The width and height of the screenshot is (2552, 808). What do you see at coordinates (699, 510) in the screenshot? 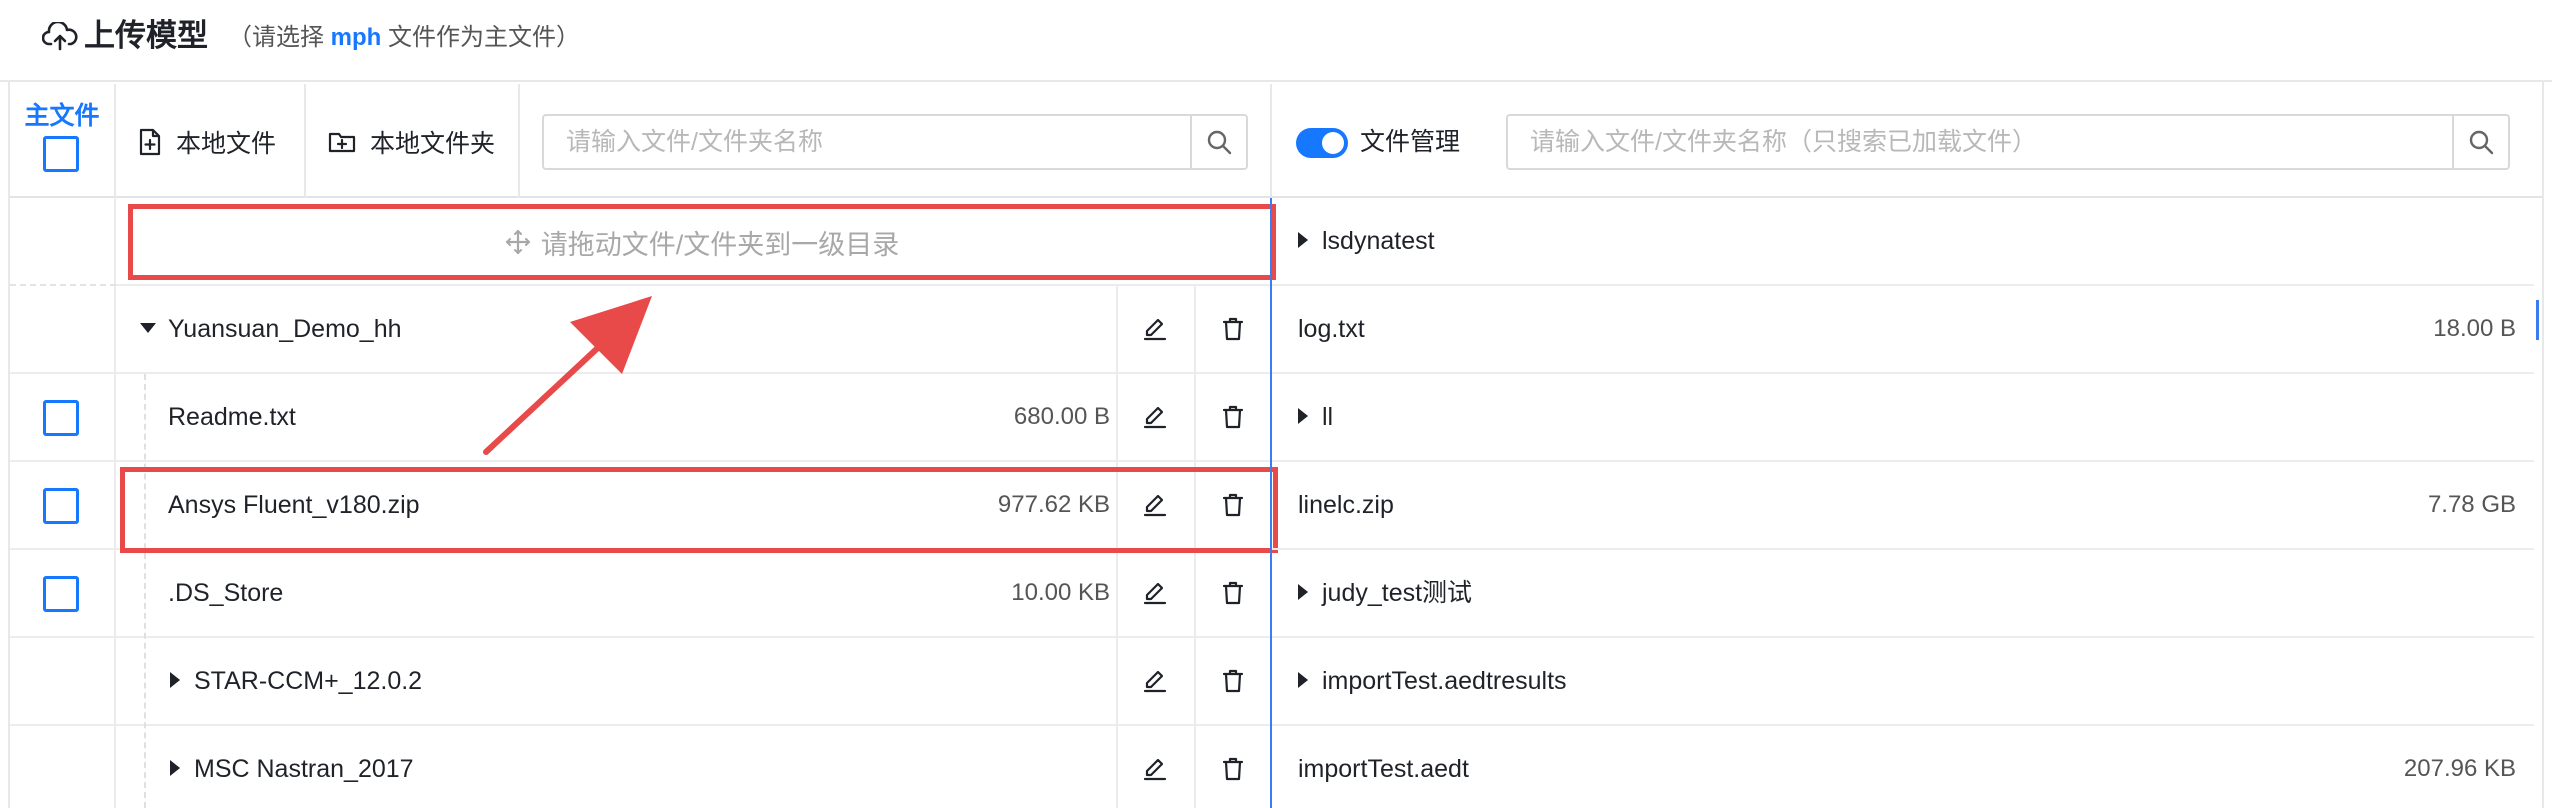
I see `annotation-highlight-box` at bounding box center [699, 510].